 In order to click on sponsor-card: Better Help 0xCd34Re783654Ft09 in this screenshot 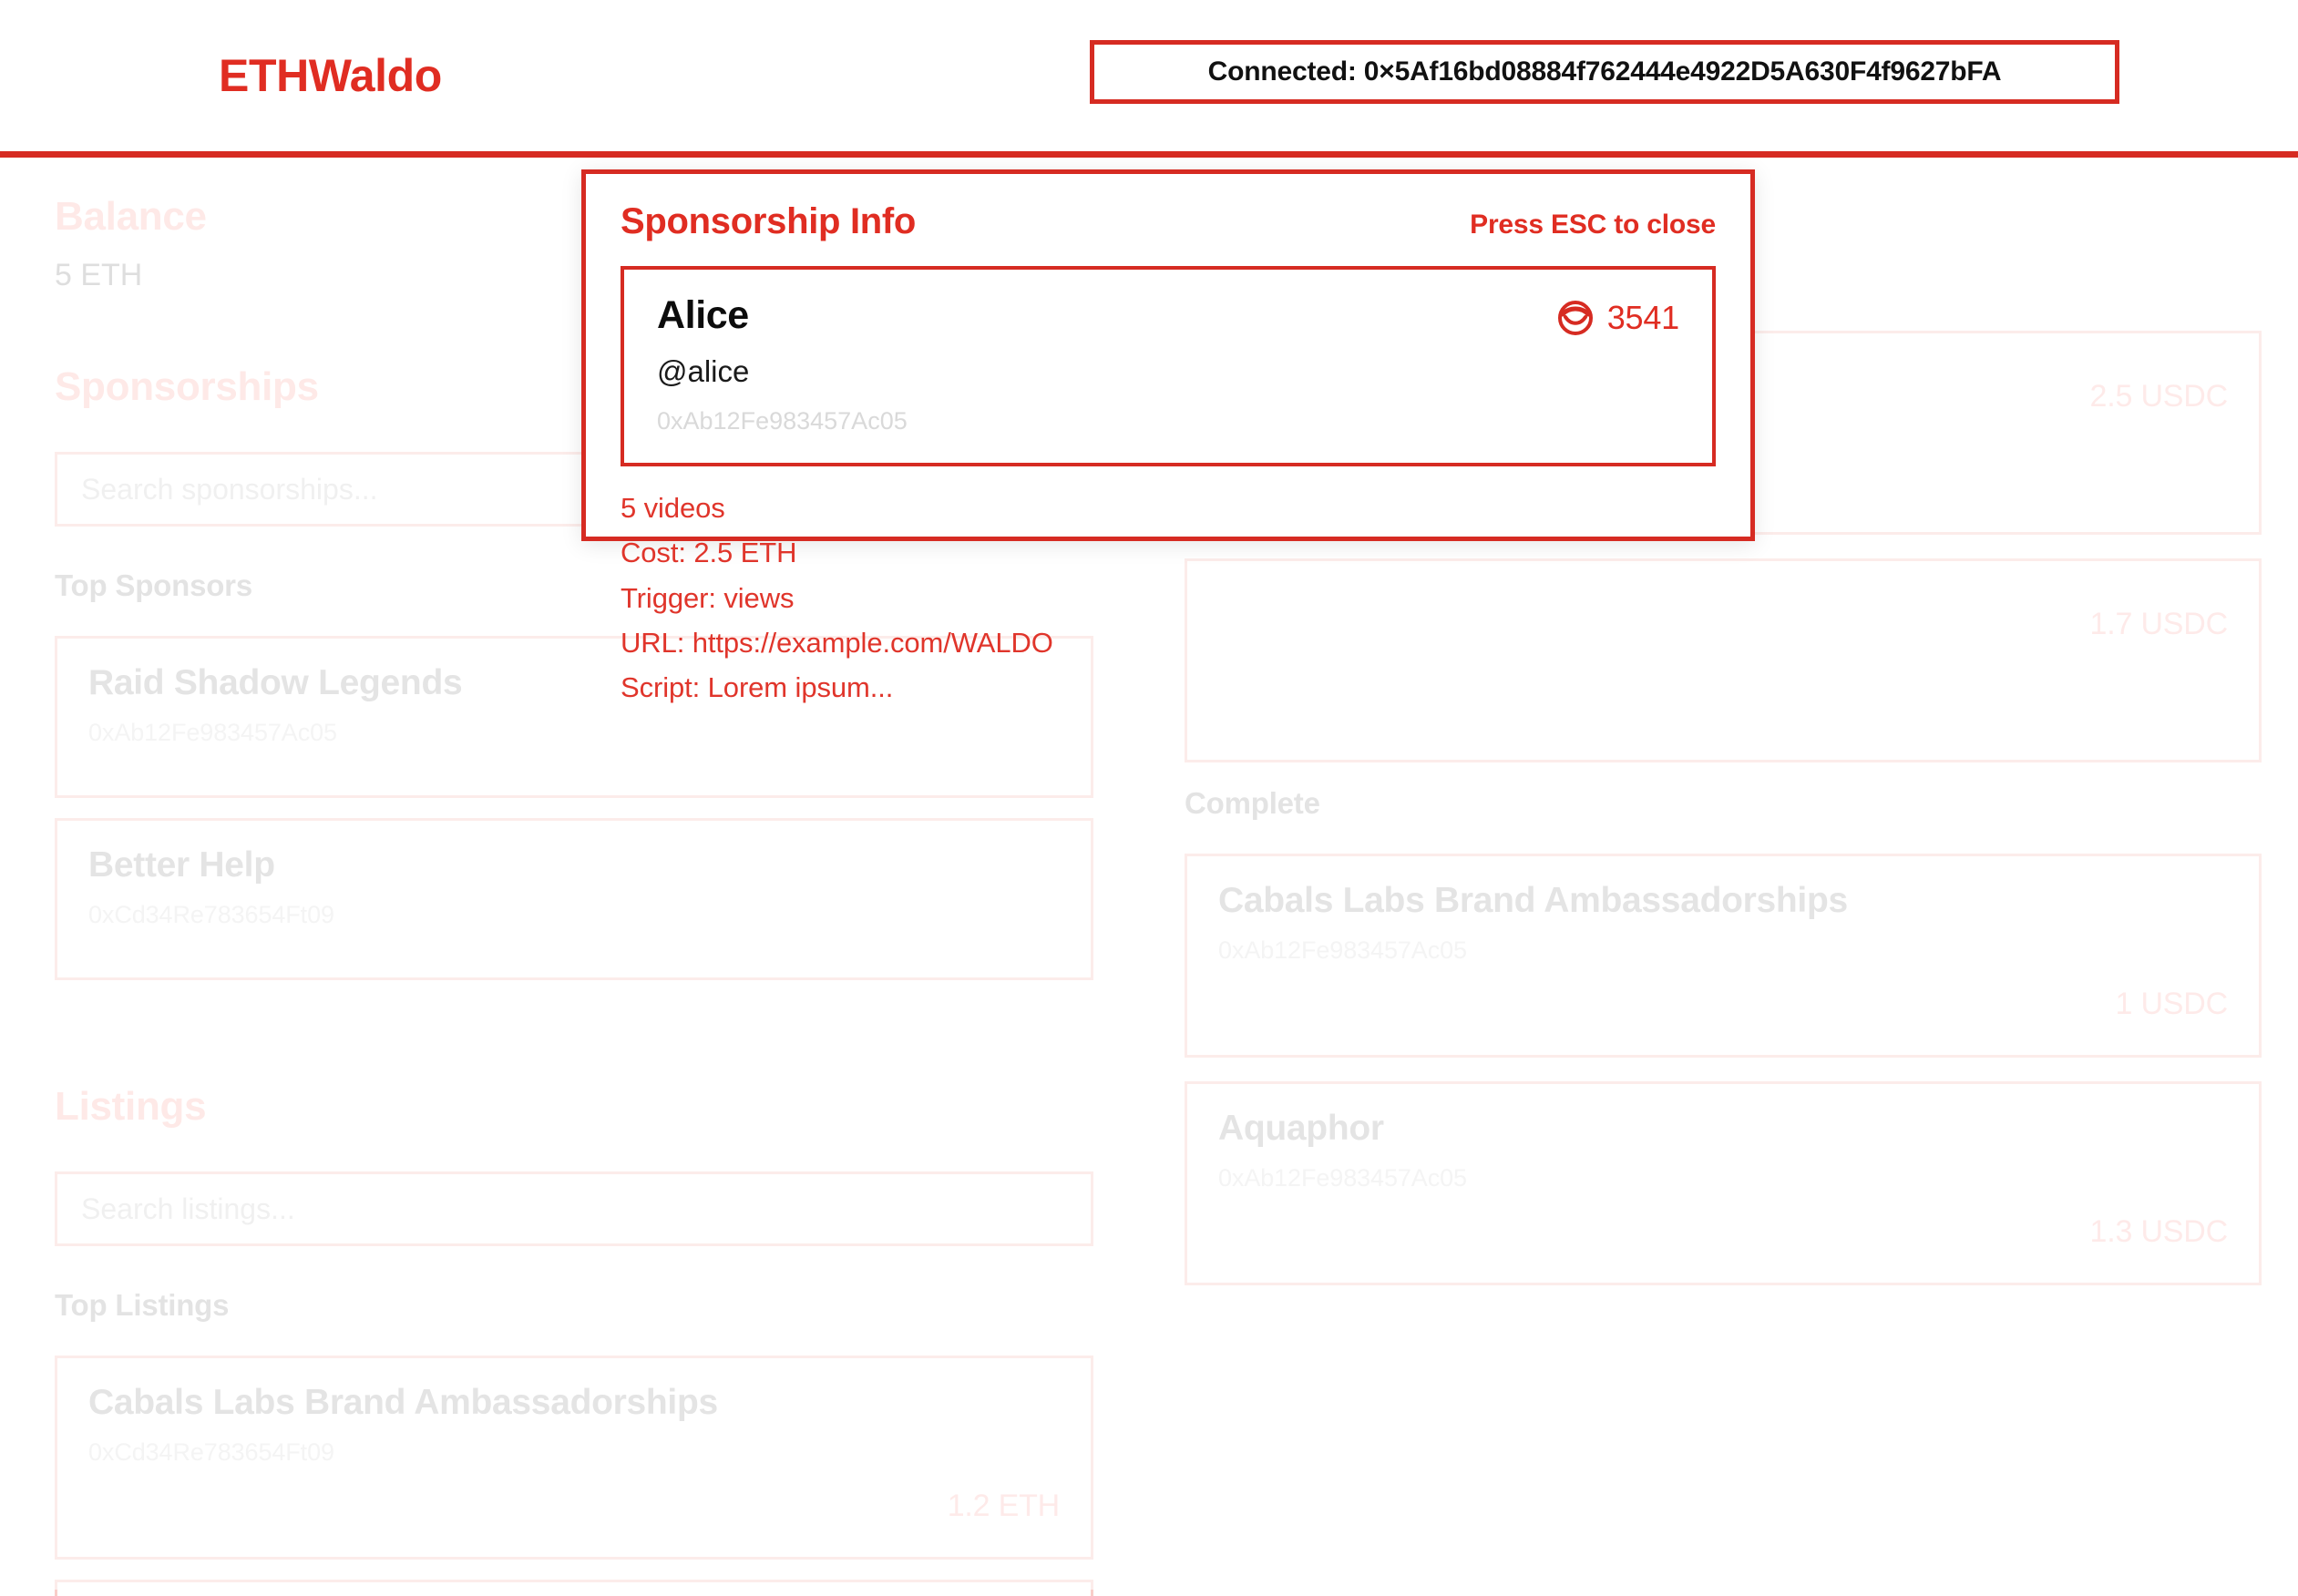, I will do `click(574, 899)`.